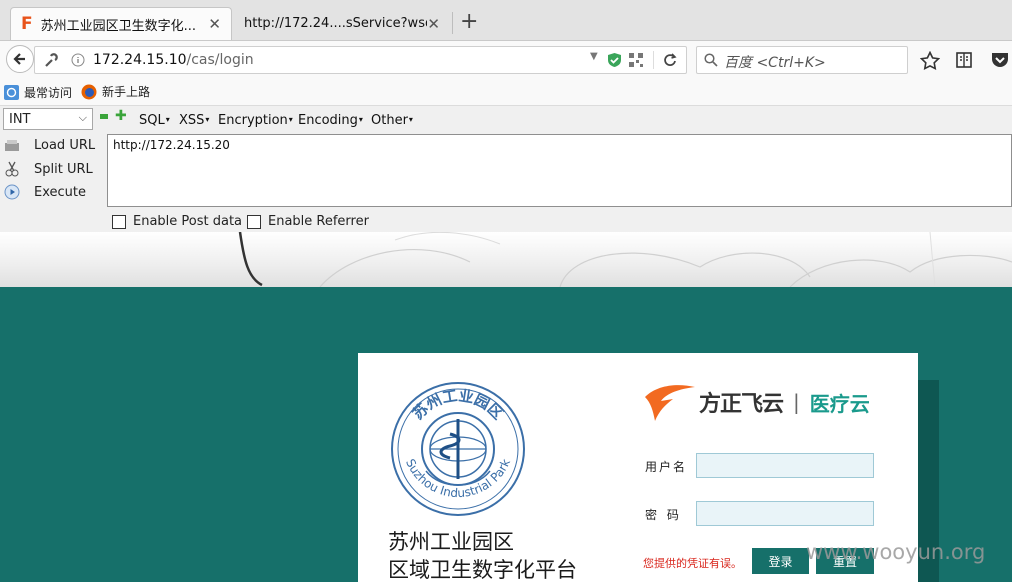  What do you see at coordinates (458, 449) in the screenshot?
I see `suzhou-park-emblem: 苏州工业园区 Suzhou Industrial Park` at bounding box center [458, 449].